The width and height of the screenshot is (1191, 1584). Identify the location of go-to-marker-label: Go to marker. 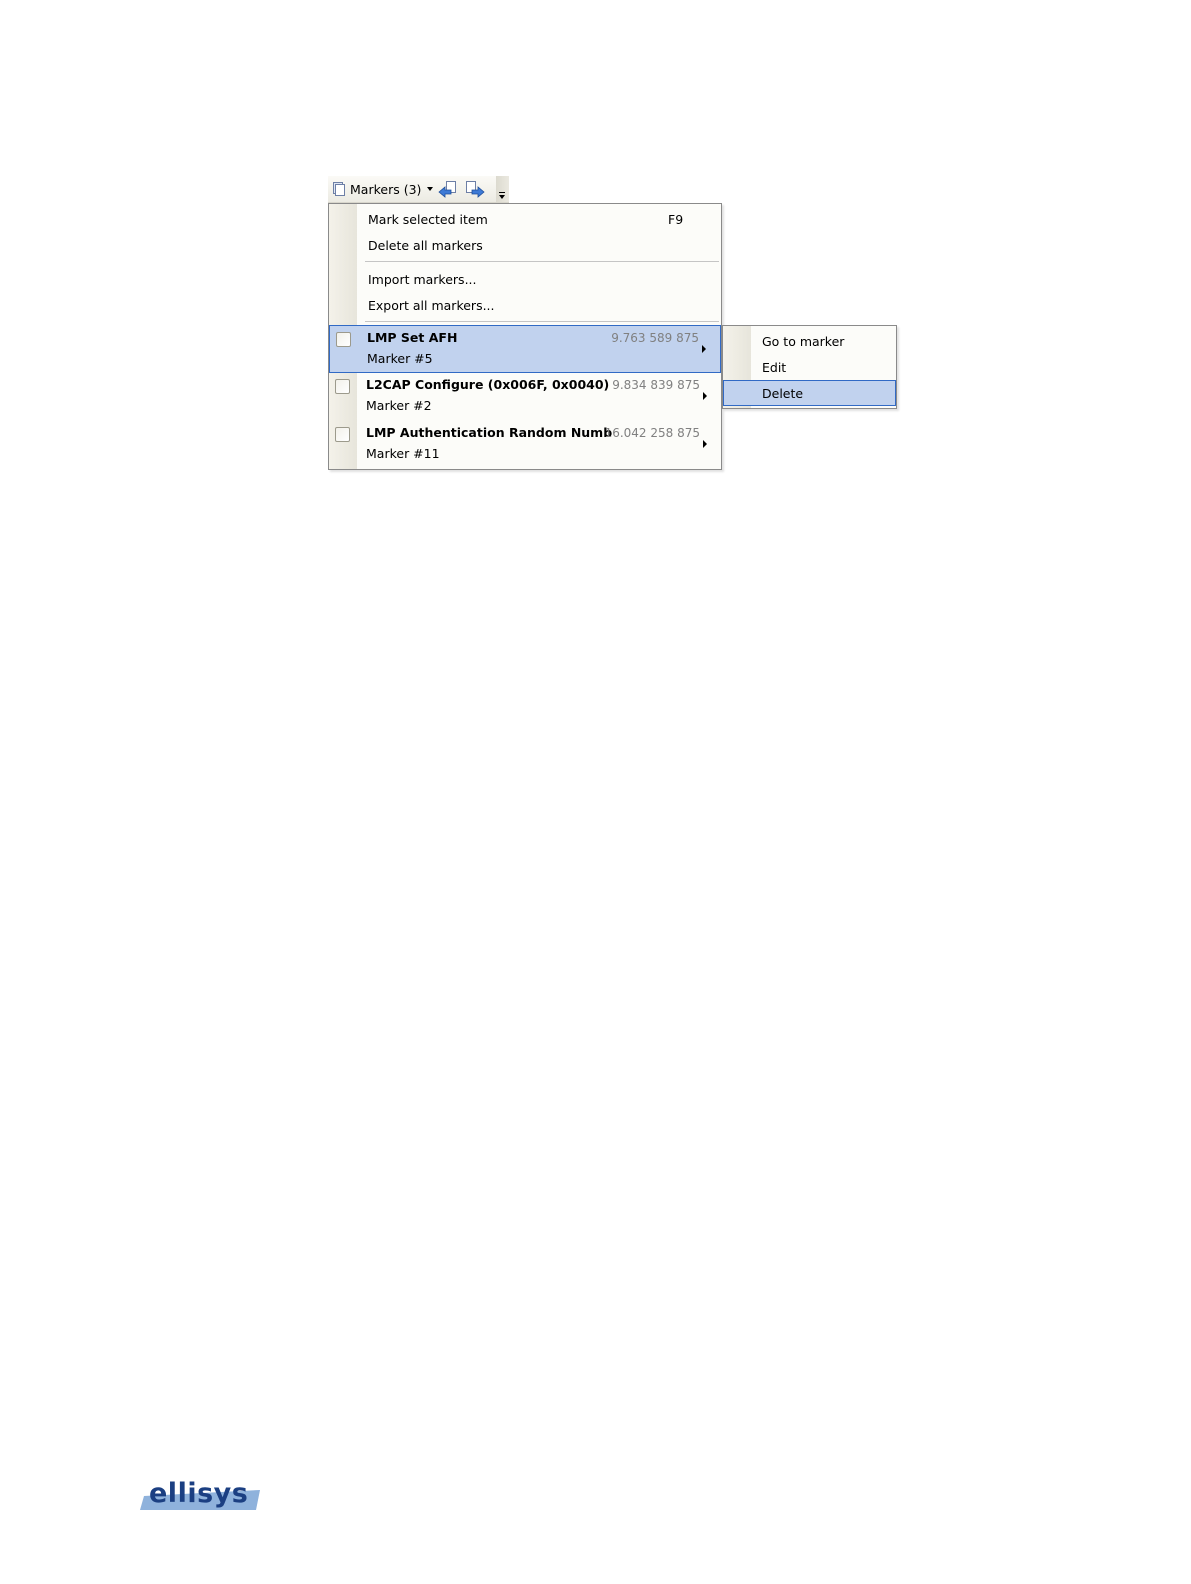
(803, 341).